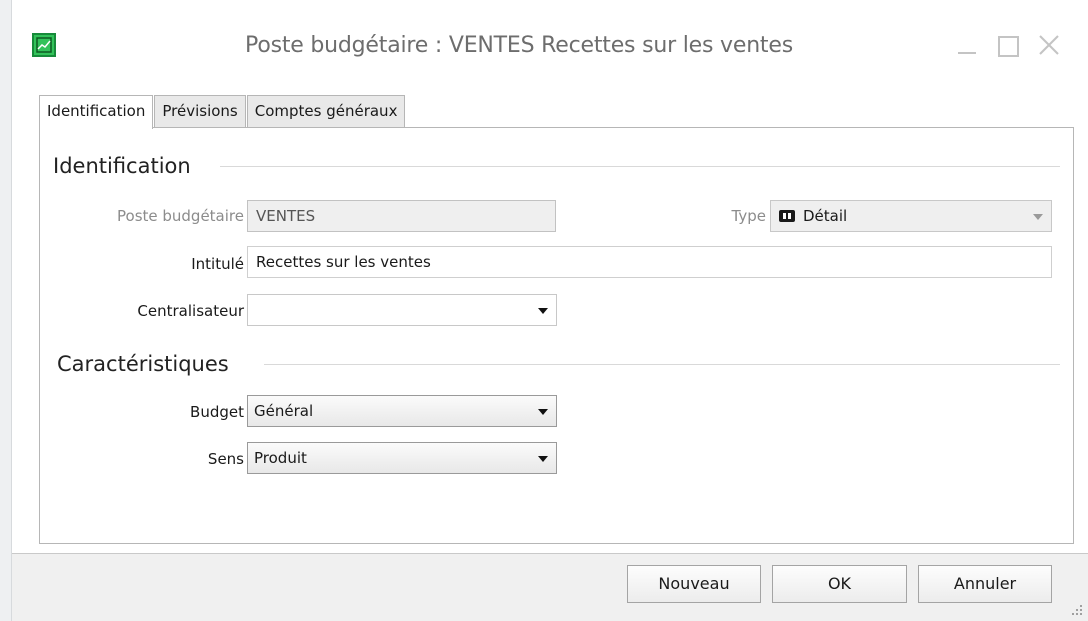 Image resolution: width=1088 pixels, height=621 pixels. I want to click on section-title-identification: Identification, so click(129, 166).